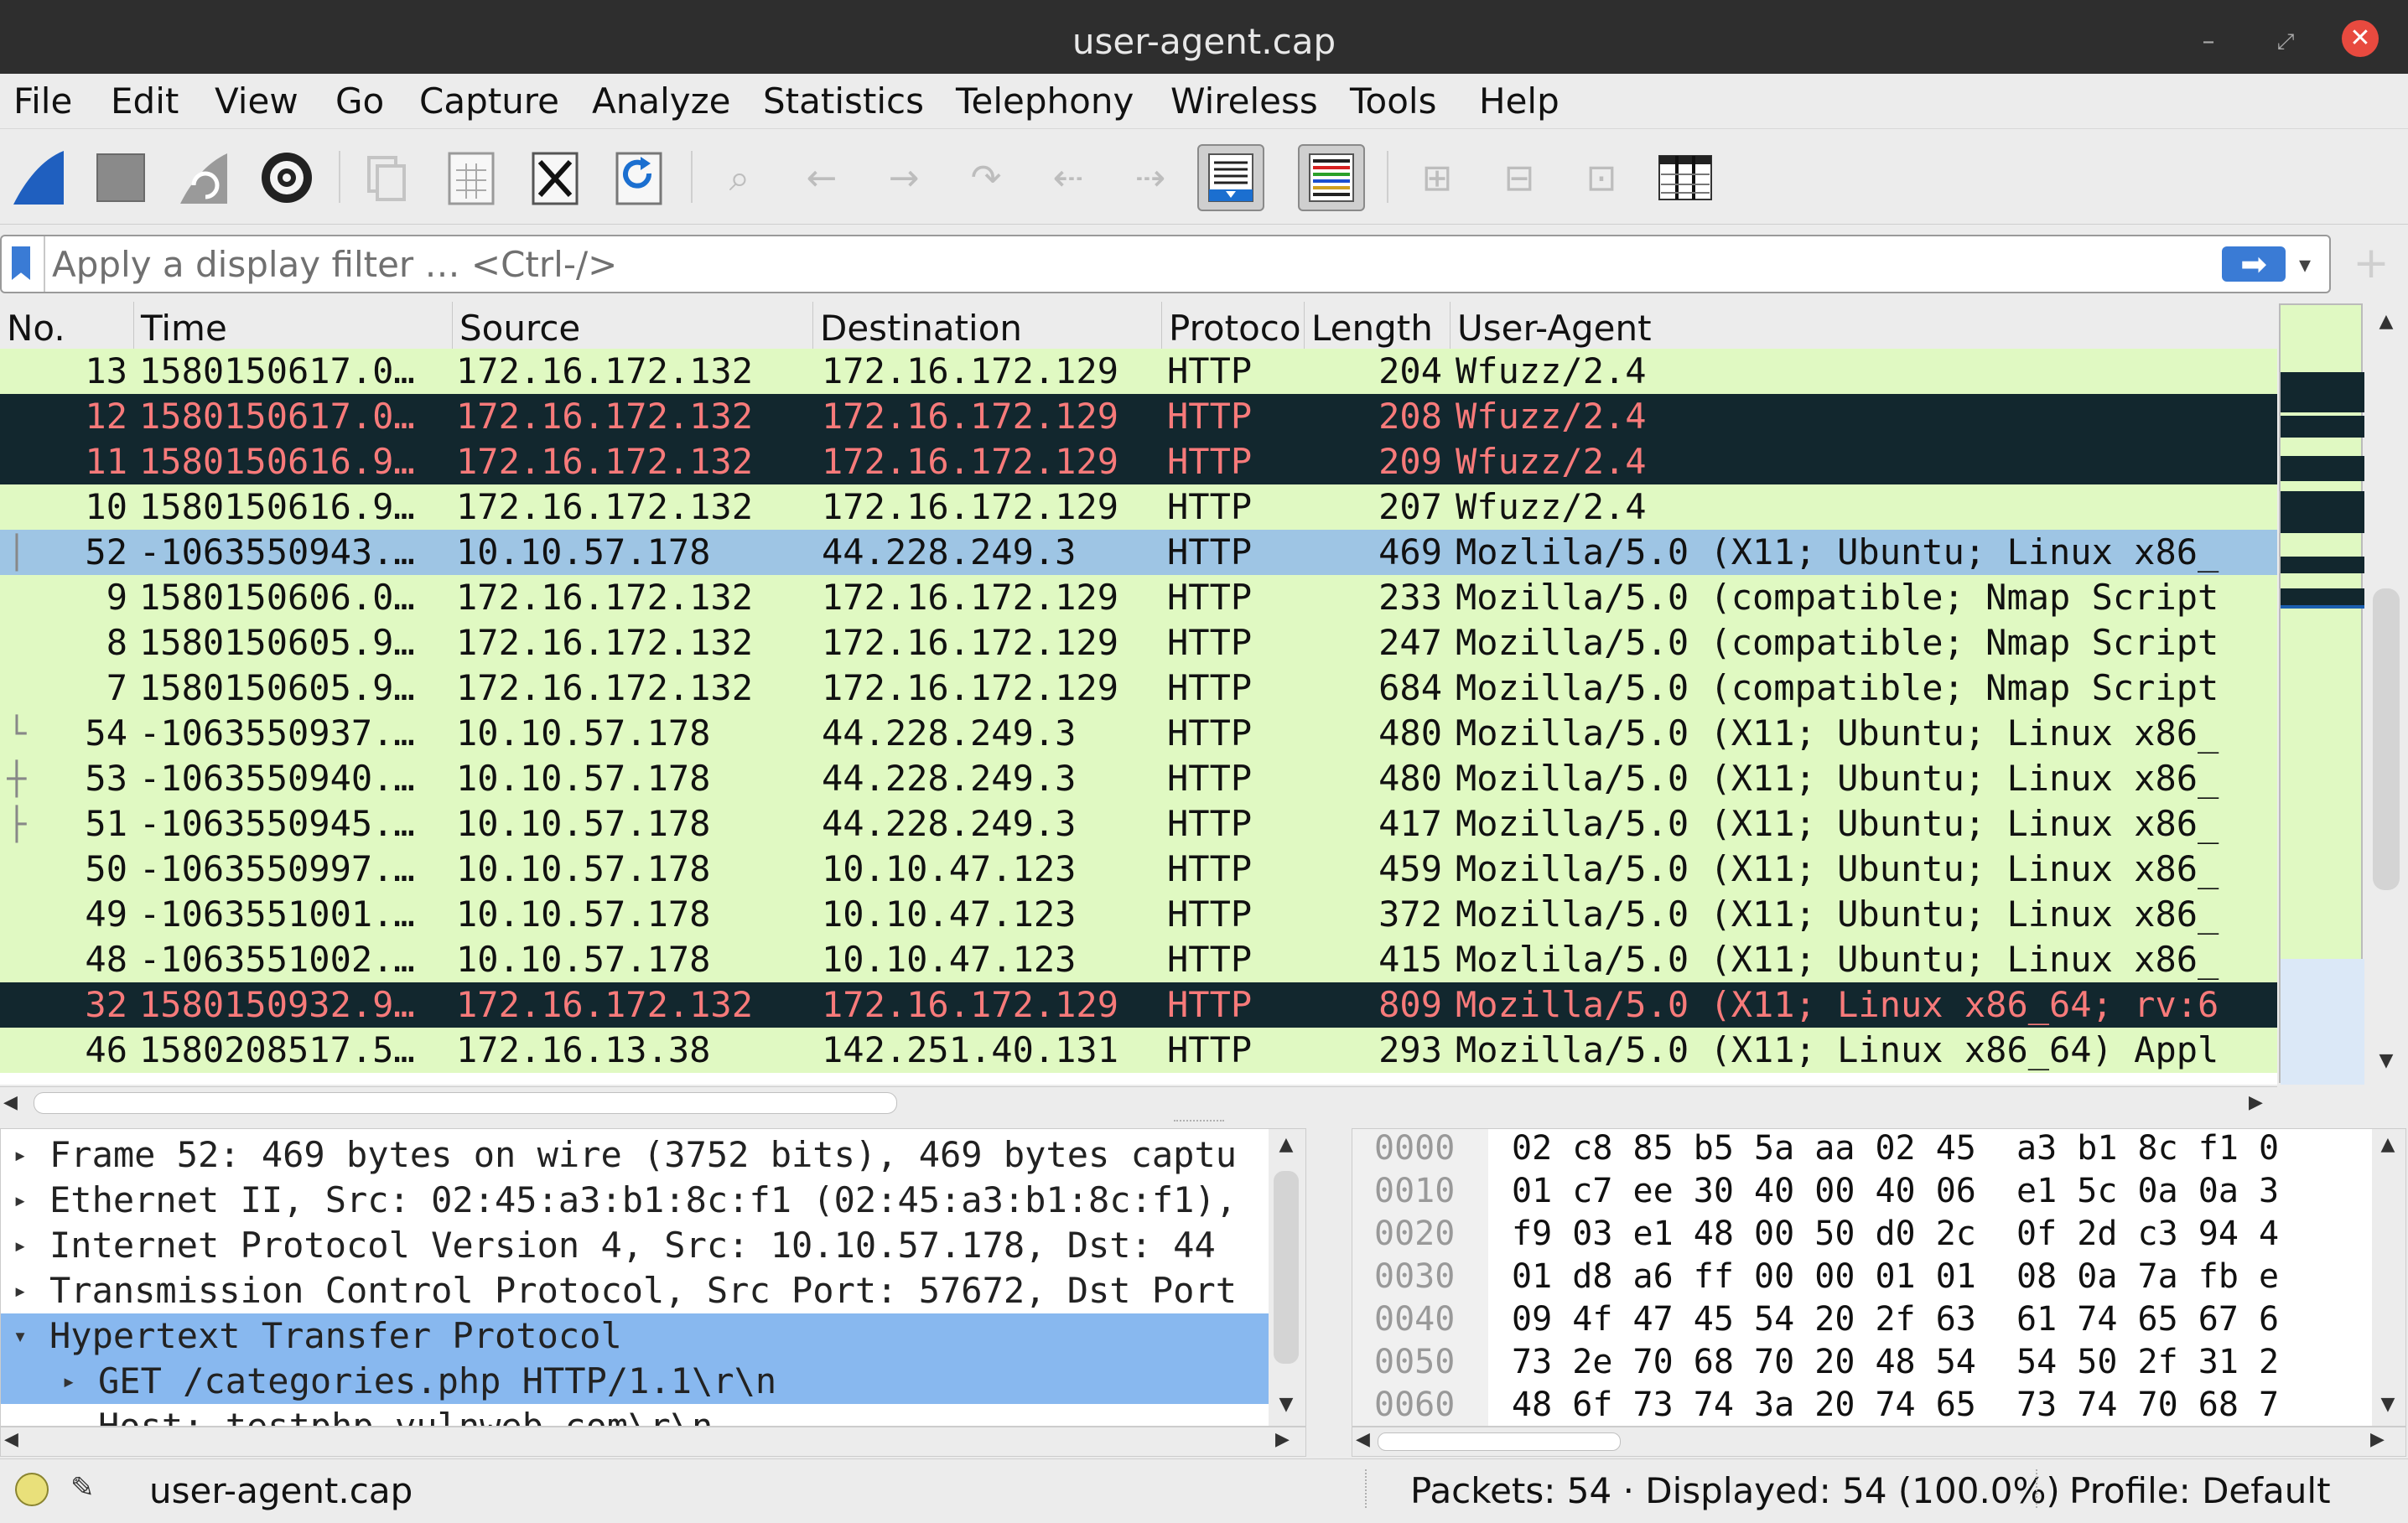 This screenshot has width=2408, height=1523. I want to click on bookmark-icon, so click(21, 263).